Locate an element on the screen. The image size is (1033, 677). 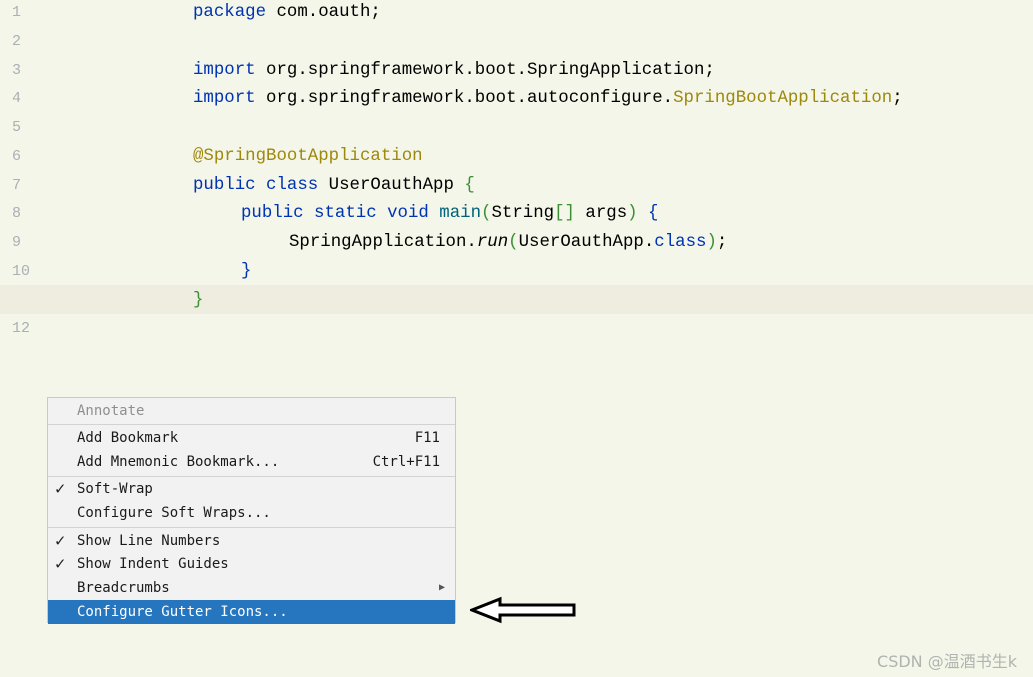
line-number: 10 is located at coordinates (21, 271).